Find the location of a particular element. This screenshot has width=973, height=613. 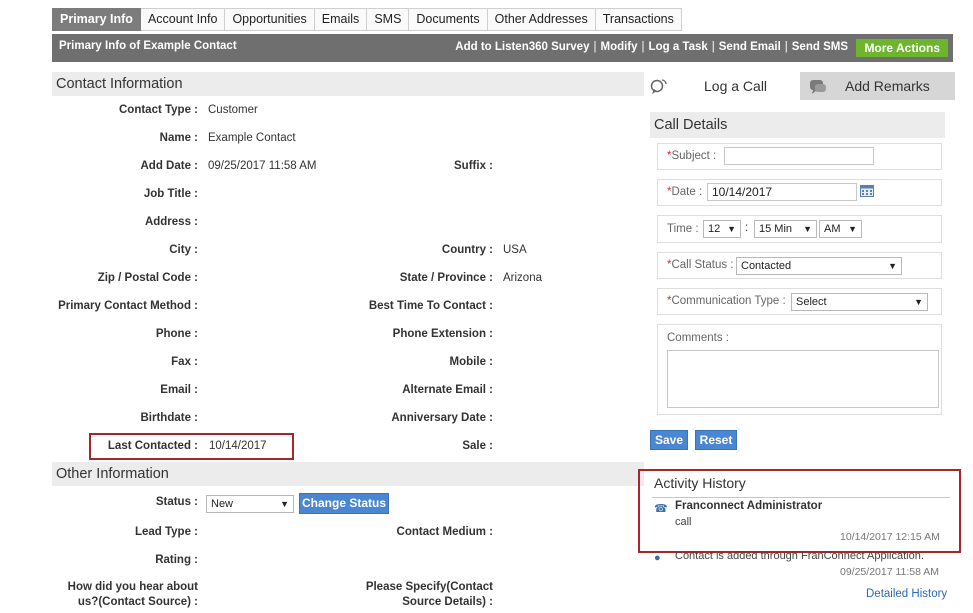

add-remarks-tab: Add Remarks is located at coordinates (877, 86).